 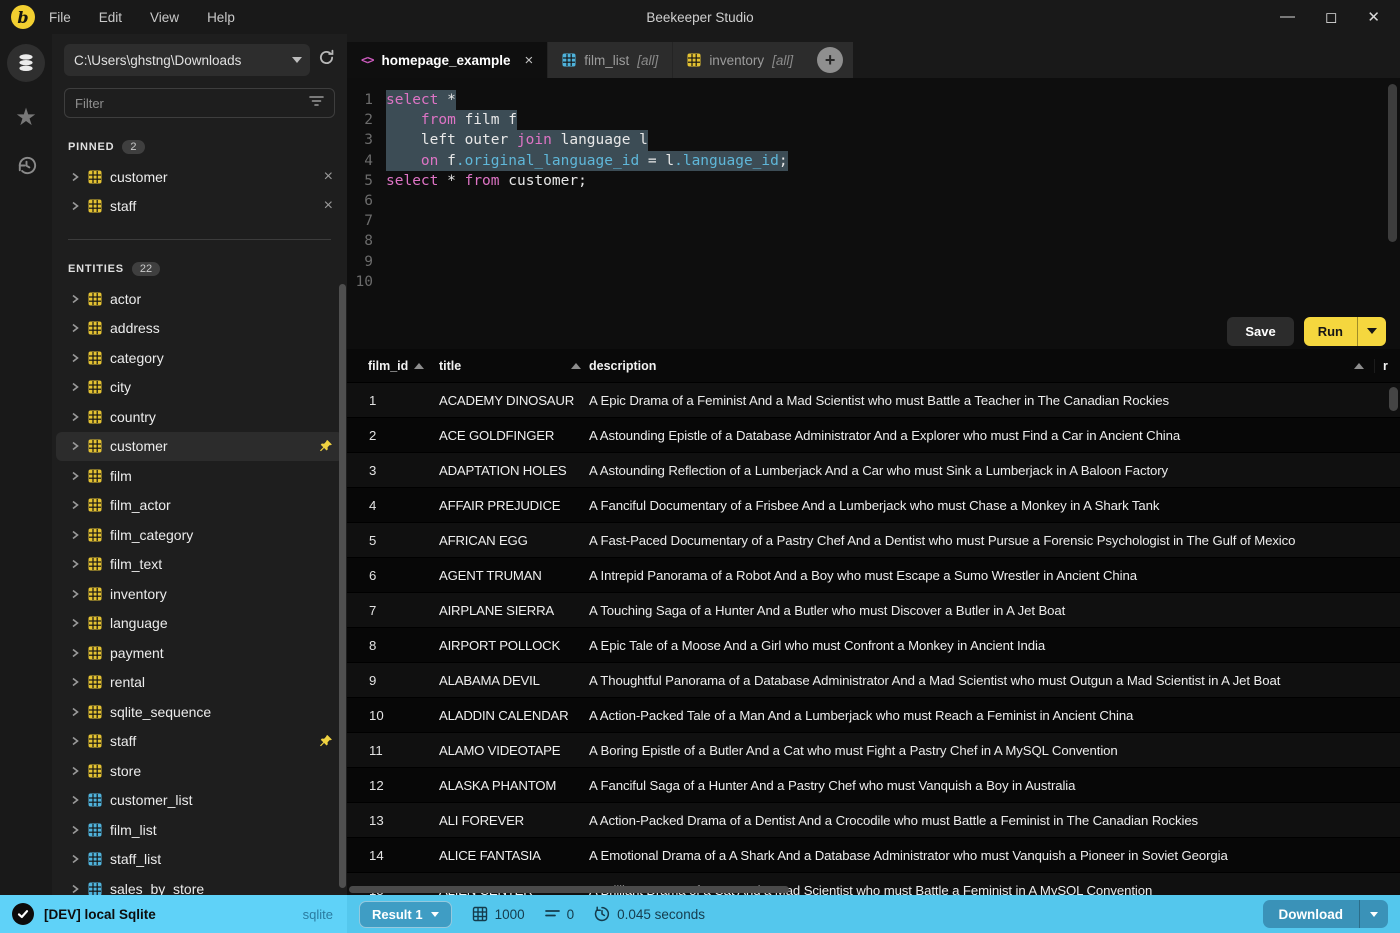 I want to click on entity-item-address: address, so click(x=199, y=329).